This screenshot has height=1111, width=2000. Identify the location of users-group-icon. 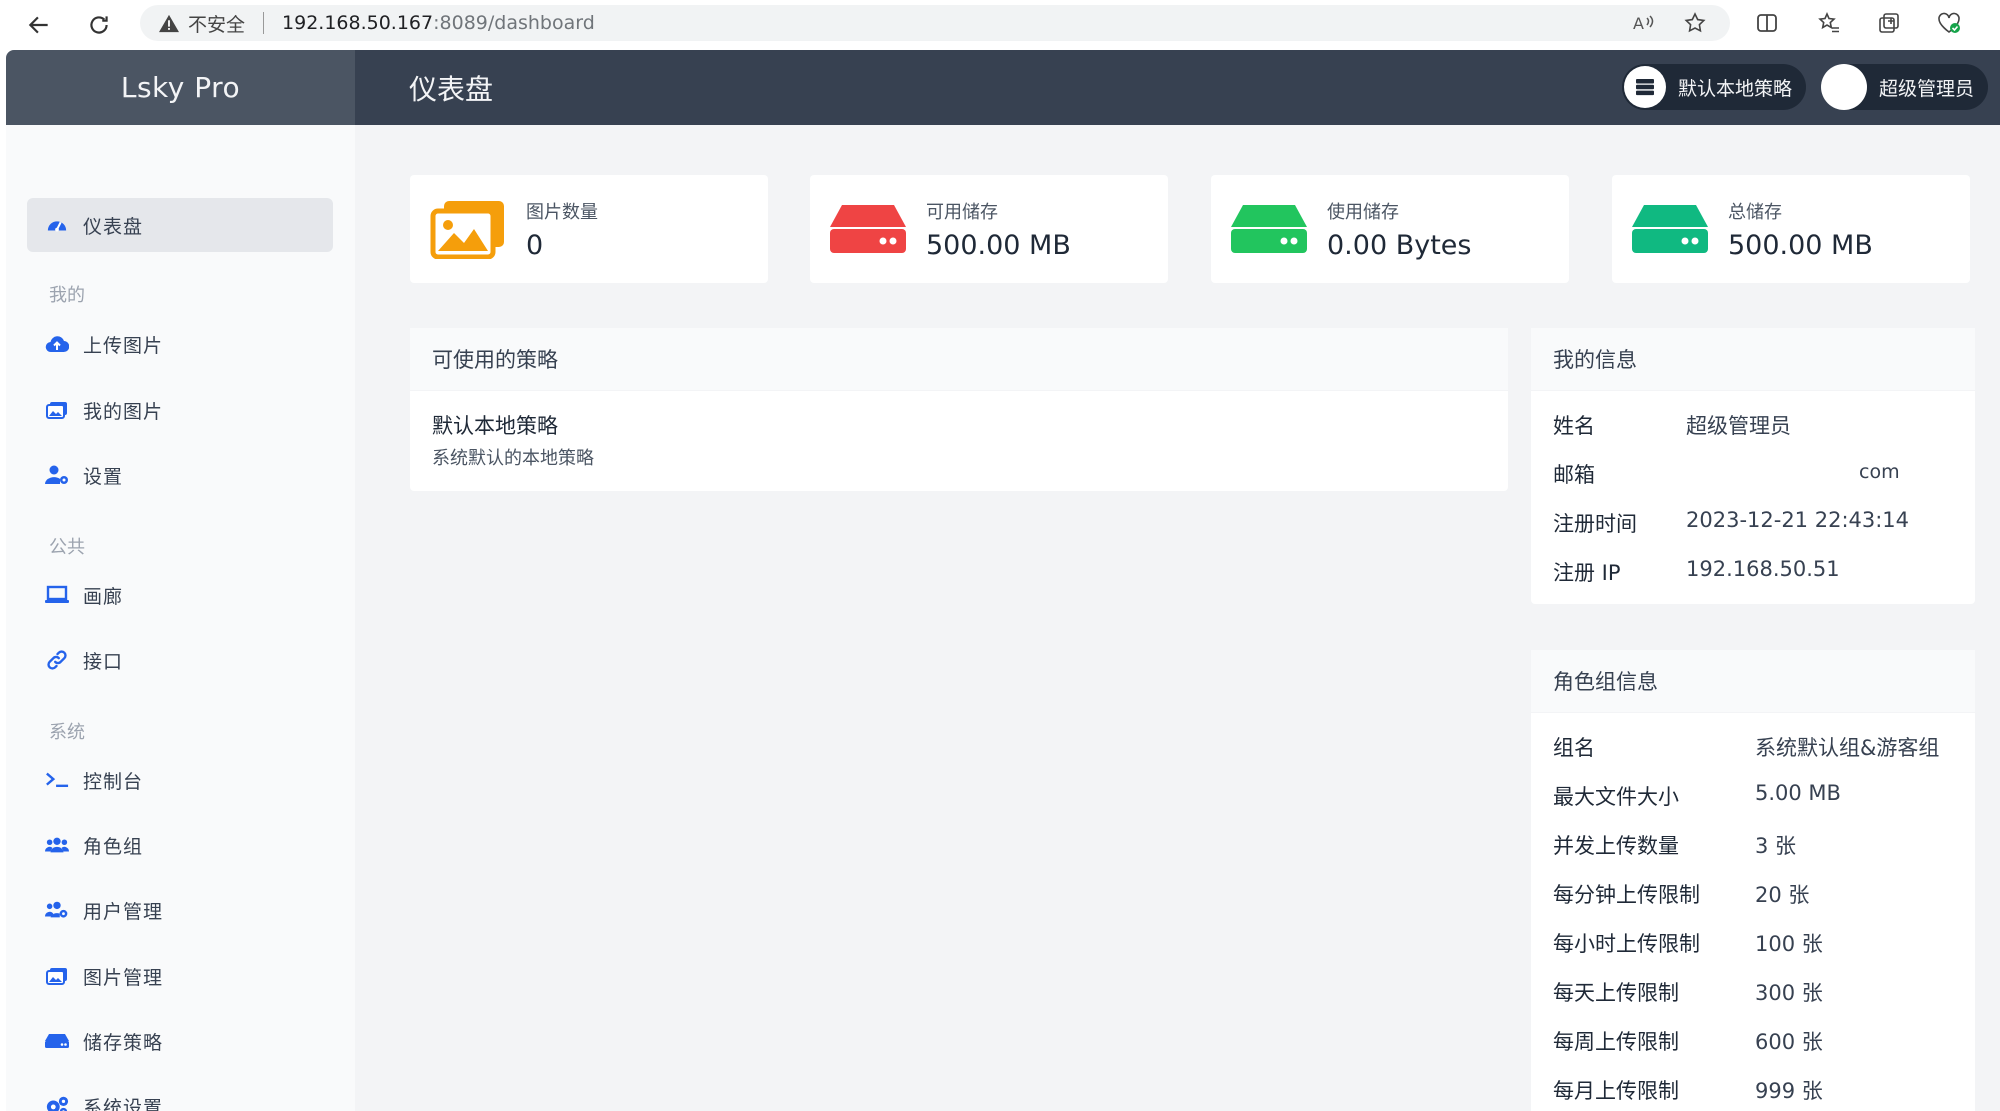
(57, 845).